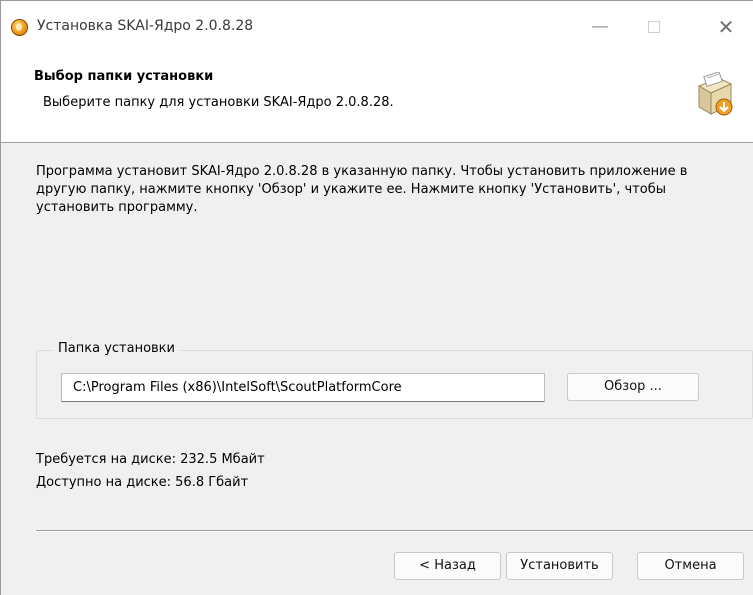 The height and width of the screenshot is (595, 753). What do you see at coordinates (150, 459) in the screenshot?
I see `space-required-text: Требуется на диске: 232.5 Мбайт` at bounding box center [150, 459].